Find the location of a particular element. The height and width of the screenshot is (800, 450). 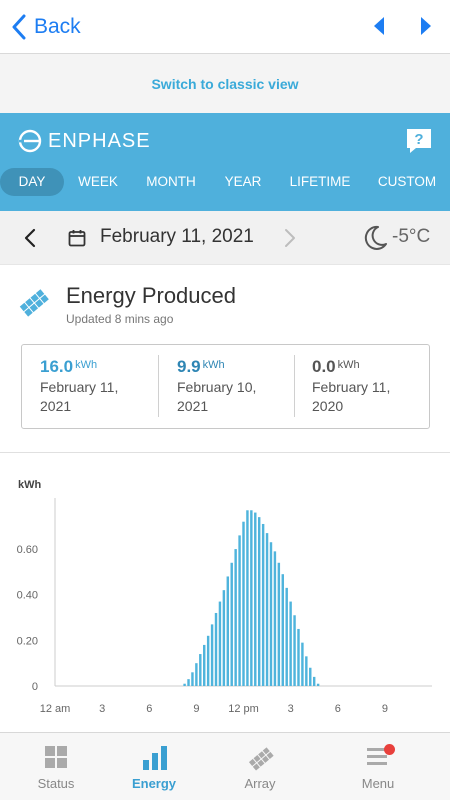

calendar-icon is located at coordinates (77, 240).